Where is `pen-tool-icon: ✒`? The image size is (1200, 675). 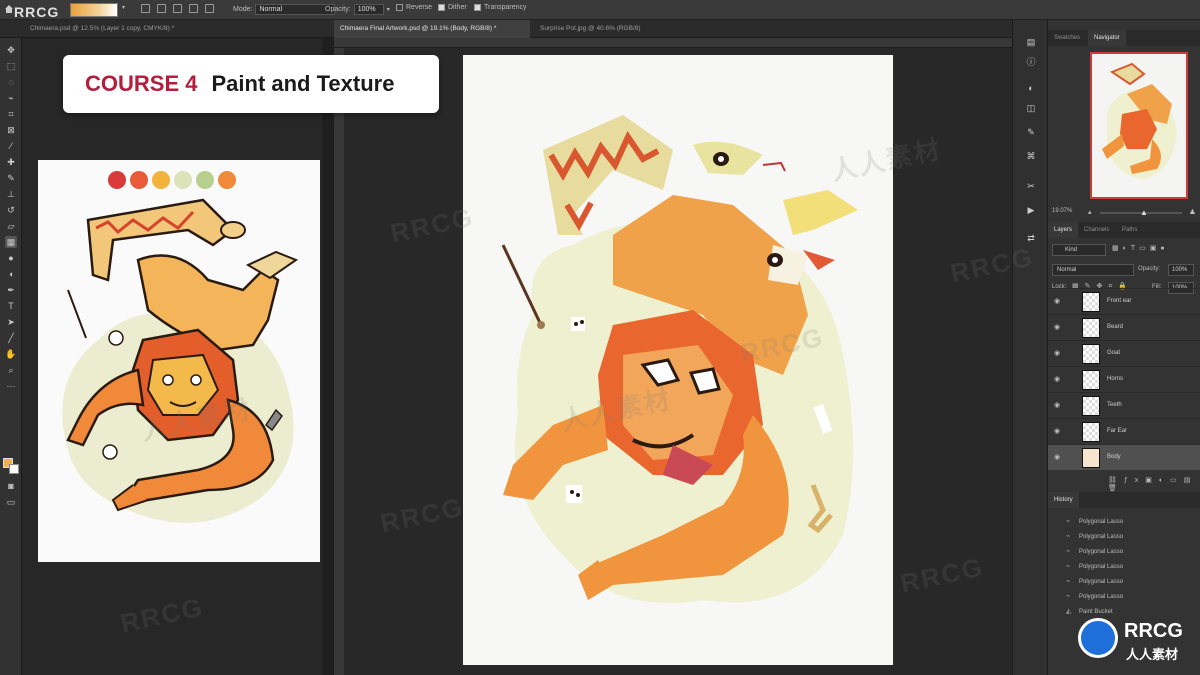
pen-tool-icon: ✒ is located at coordinates (11, 290).